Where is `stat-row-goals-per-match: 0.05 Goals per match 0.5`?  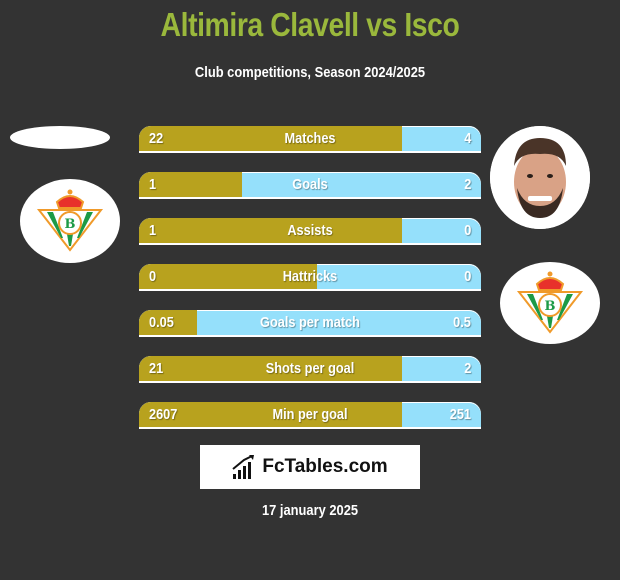 stat-row-goals-per-match: 0.05 Goals per match 0.5 is located at coordinates (310, 323).